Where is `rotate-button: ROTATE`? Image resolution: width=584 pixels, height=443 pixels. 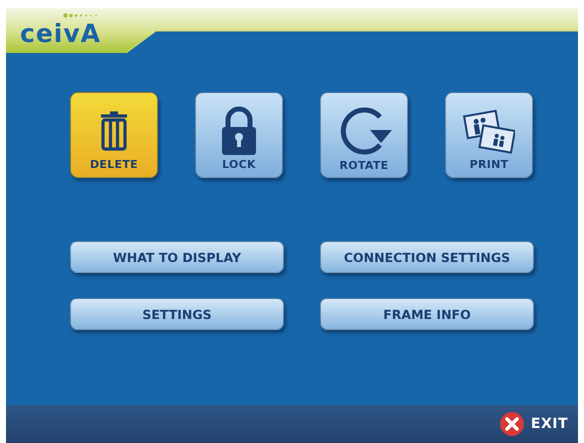
rotate-button: ROTATE is located at coordinates (364, 135).